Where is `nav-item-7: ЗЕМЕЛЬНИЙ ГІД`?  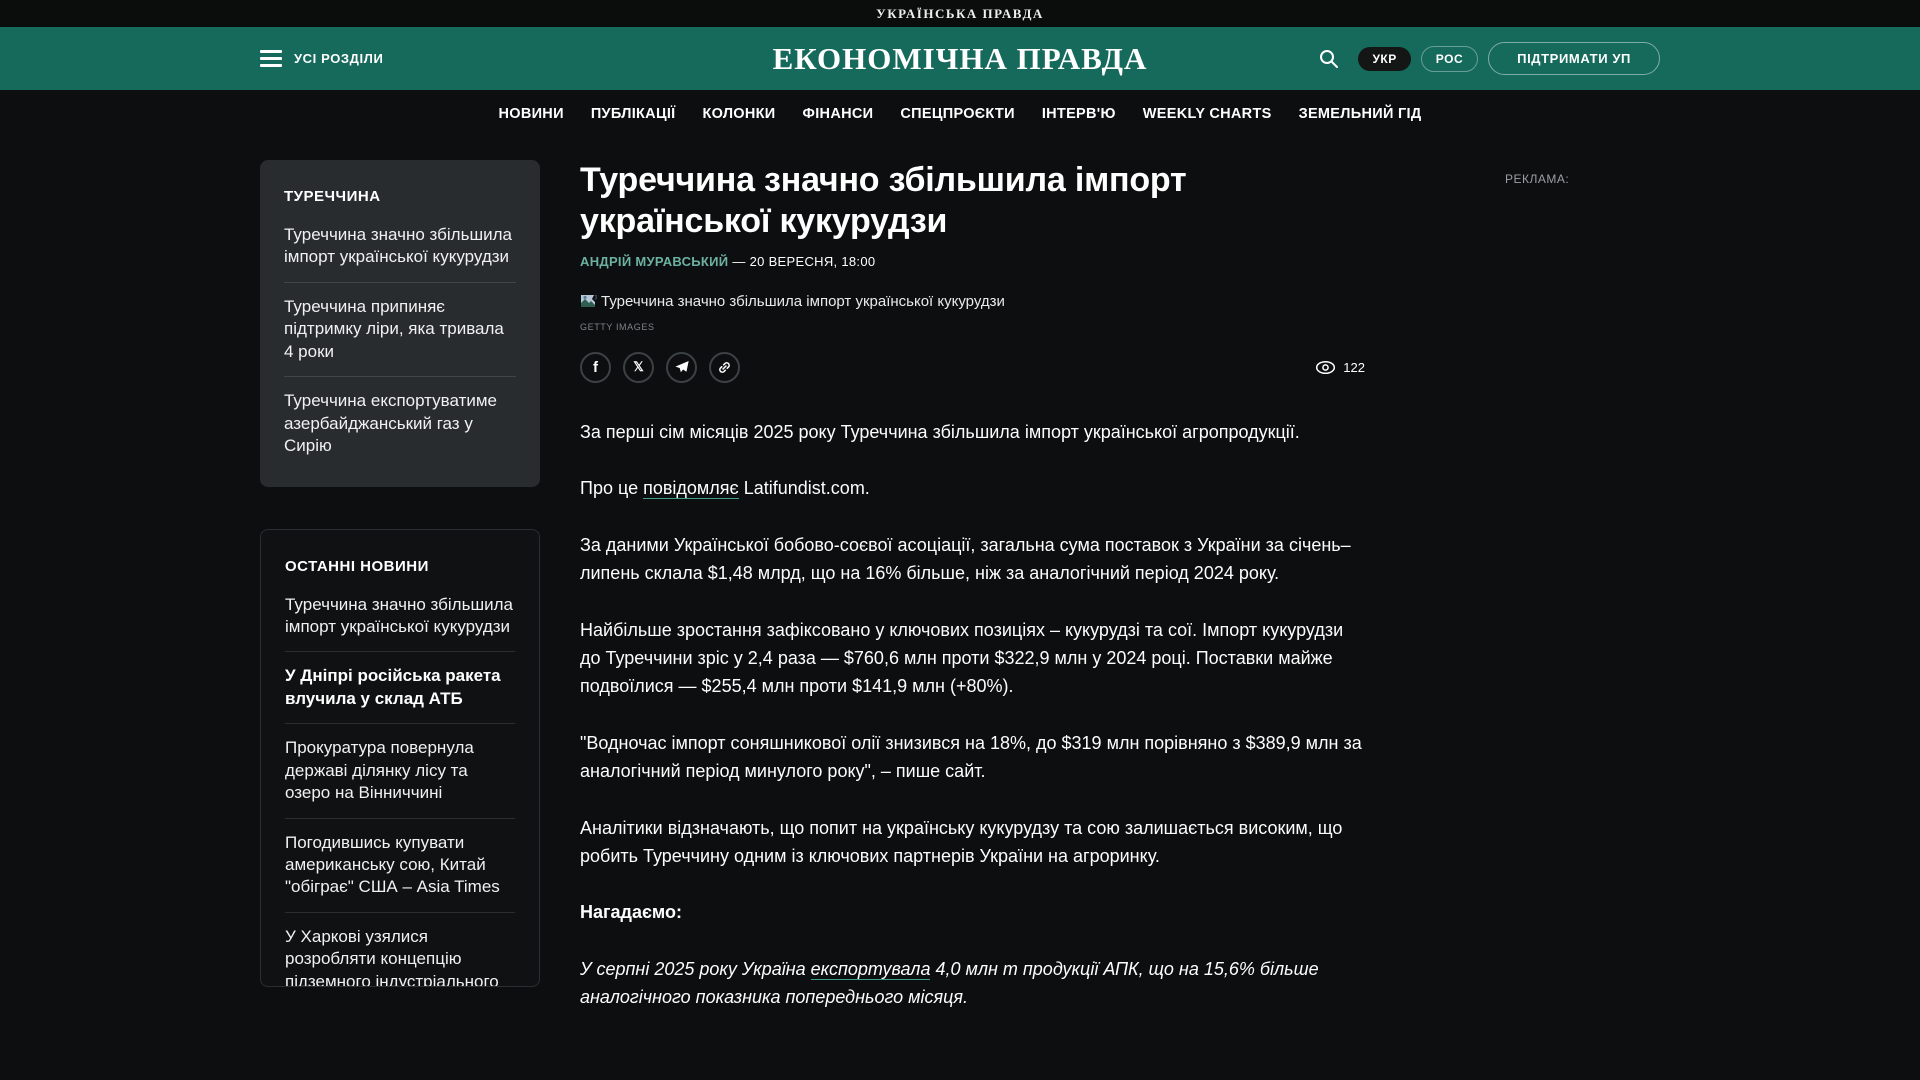 nav-item-7: ЗЕМЕЛЬНИЙ ГІД is located at coordinates (1360, 114).